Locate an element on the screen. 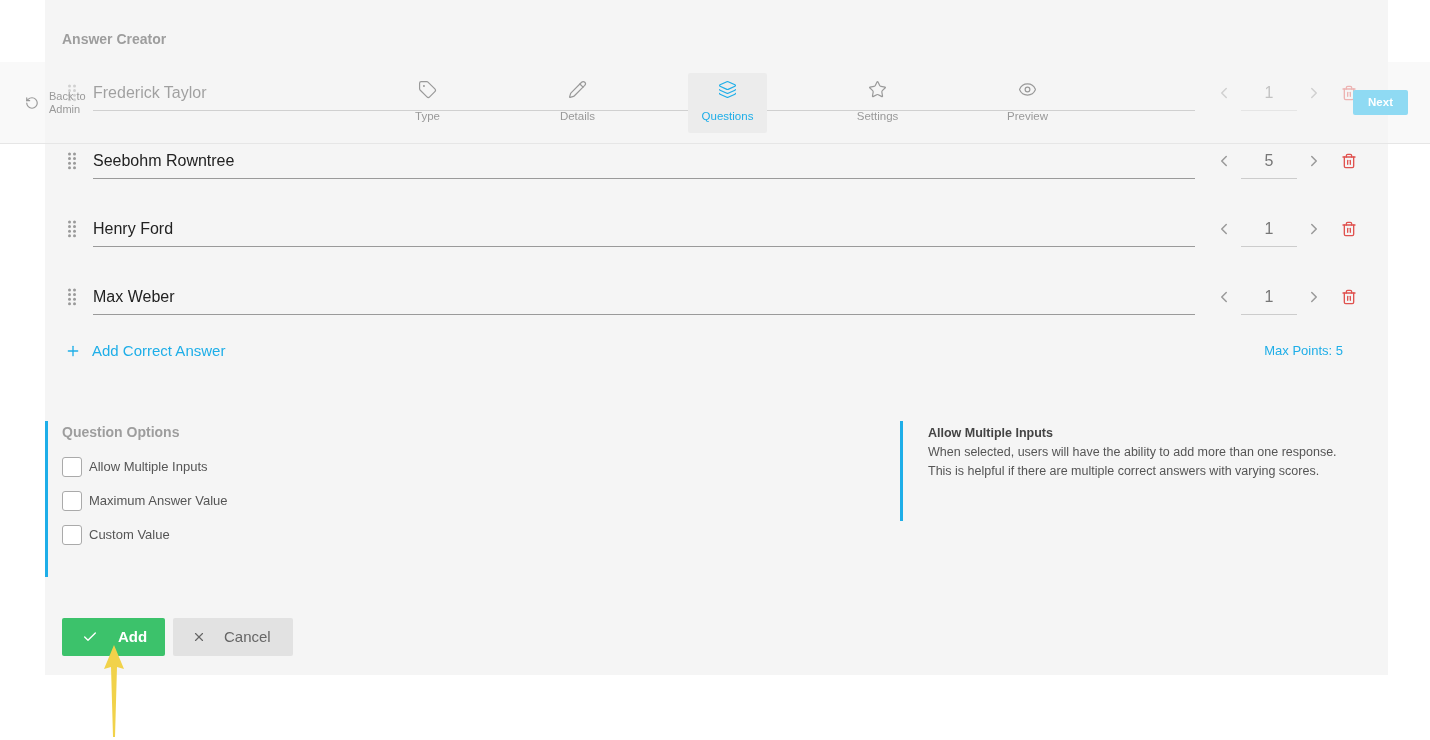 This screenshot has height=740, width=1430. next-button: Next is located at coordinates (1380, 102).